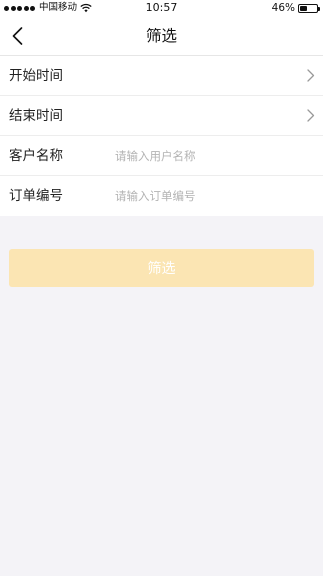 Image resolution: width=323 pixels, height=576 pixels. I want to click on order-number-row: 订单编号, so click(161, 196).